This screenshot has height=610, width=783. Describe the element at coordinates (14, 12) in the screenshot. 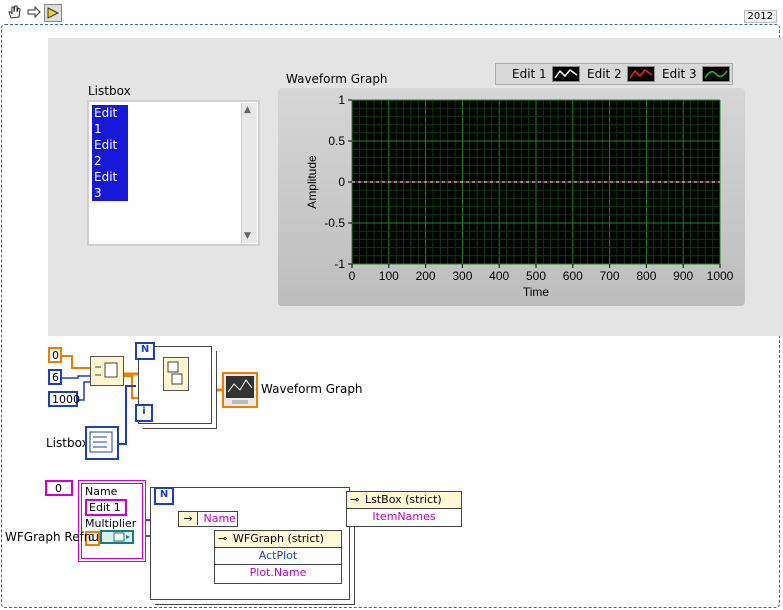

I see `hand-icon` at that location.